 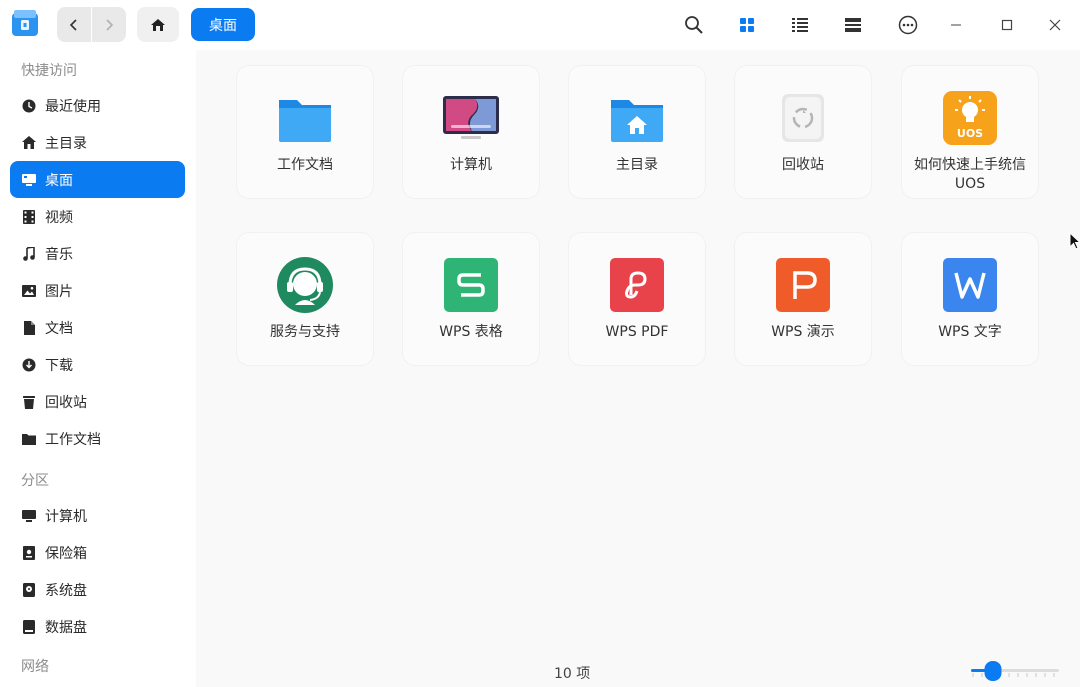 I want to click on home-button, so click(x=158, y=24).